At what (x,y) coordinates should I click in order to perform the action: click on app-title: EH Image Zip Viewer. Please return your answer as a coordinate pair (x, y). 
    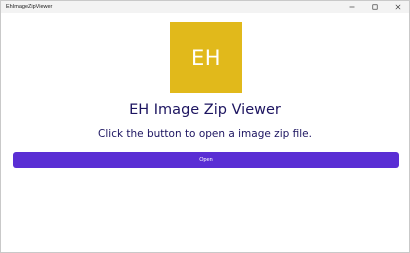
    Looking at the image, I should click on (205, 110).